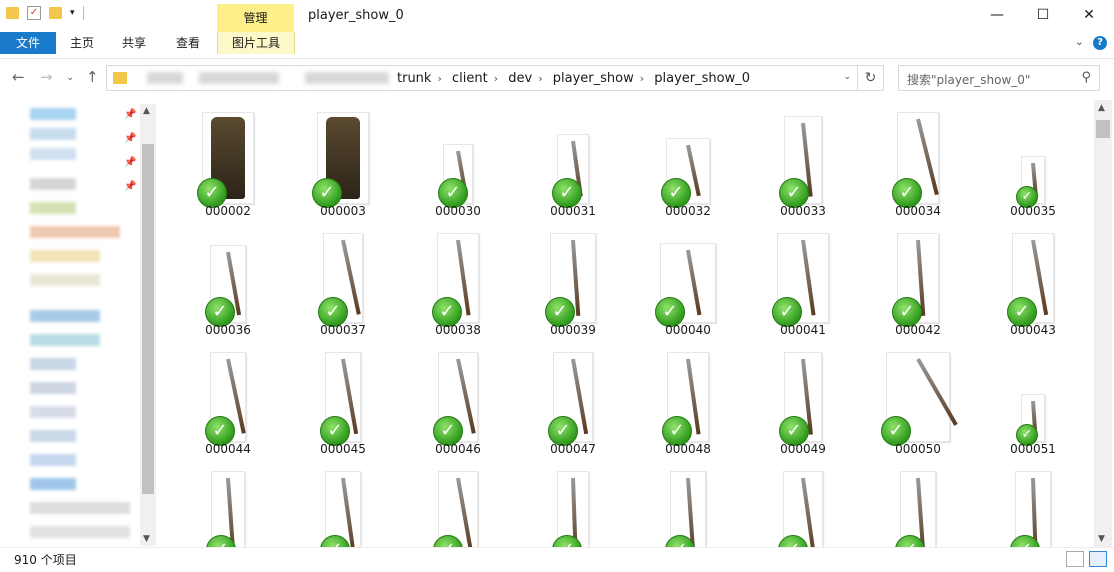 This screenshot has height=572, width=1114. Describe the element at coordinates (134, 43) in the screenshot. I see `tab-share: 共享` at that location.